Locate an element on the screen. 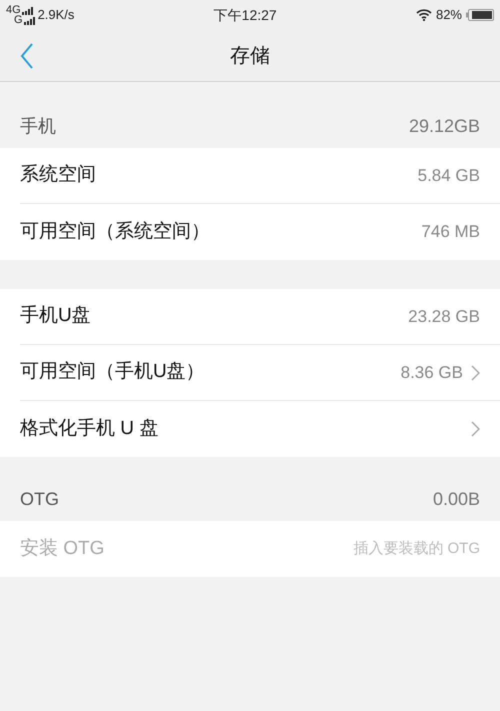  row-label: 可用空间（系统空间） is located at coordinates (115, 232).